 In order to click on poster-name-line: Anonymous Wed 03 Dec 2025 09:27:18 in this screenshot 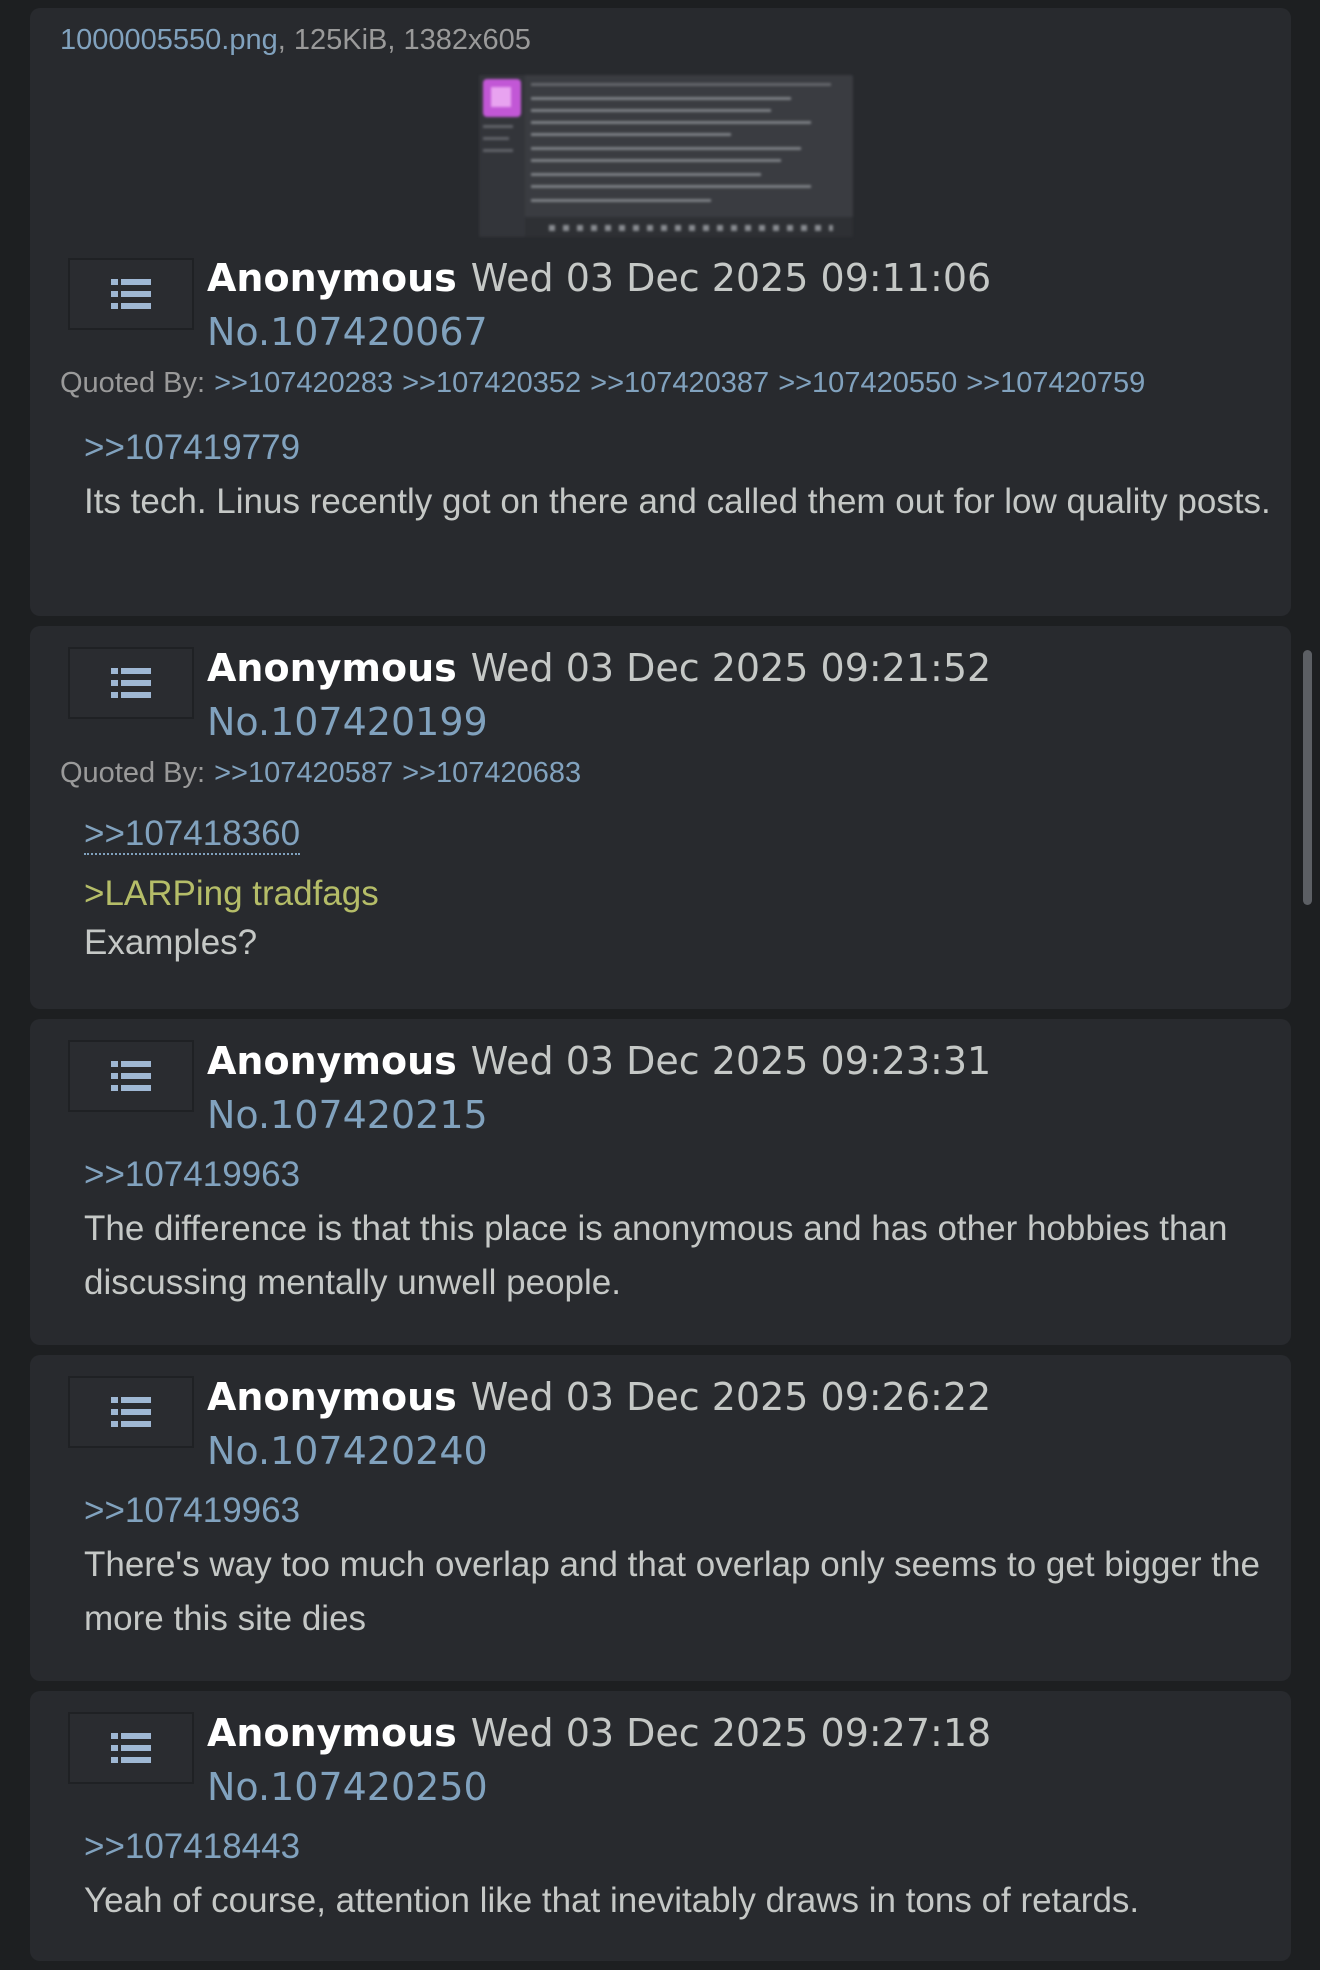, I will do `click(599, 1733)`.